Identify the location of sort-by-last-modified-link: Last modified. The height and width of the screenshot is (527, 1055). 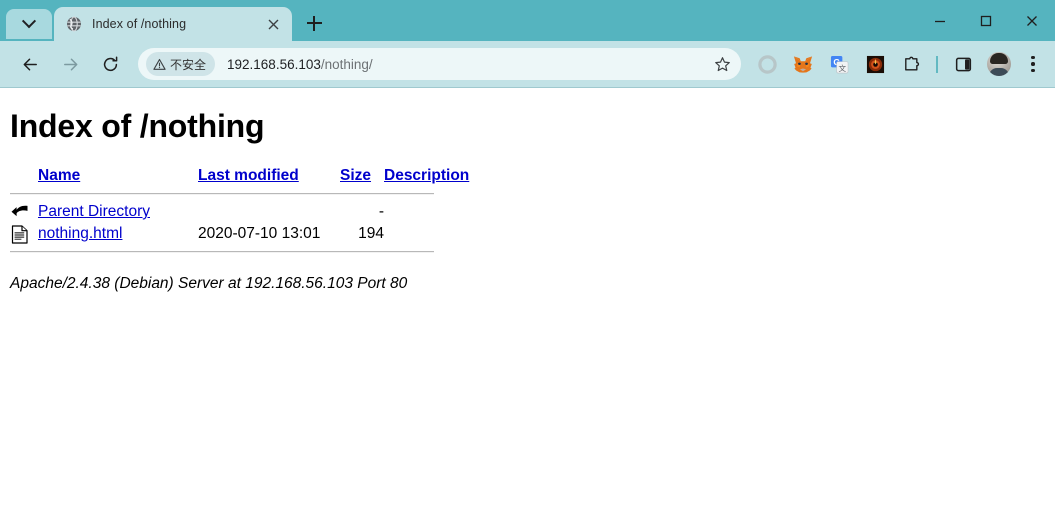
(248, 175).